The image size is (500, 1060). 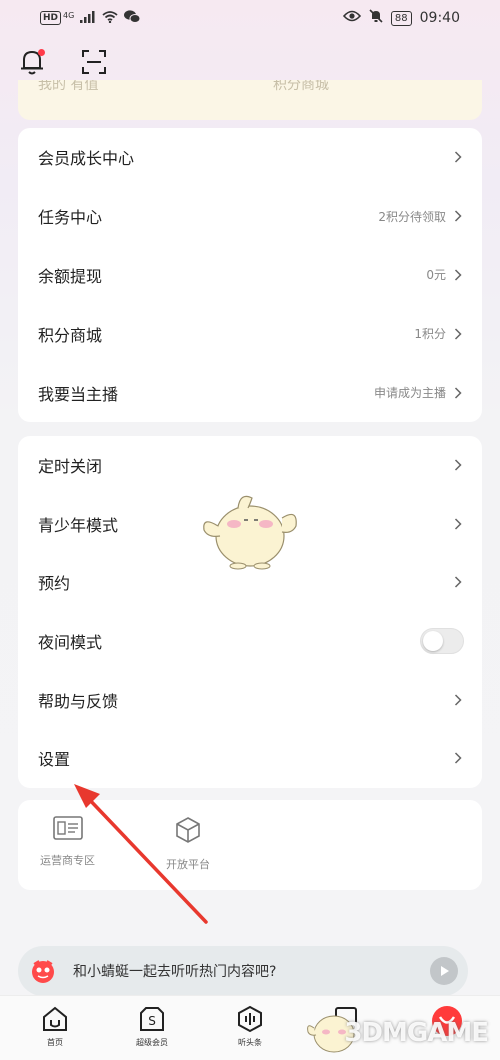 What do you see at coordinates (430, 334) in the screenshot?
I see `menu-item-value: 1积分` at bounding box center [430, 334].